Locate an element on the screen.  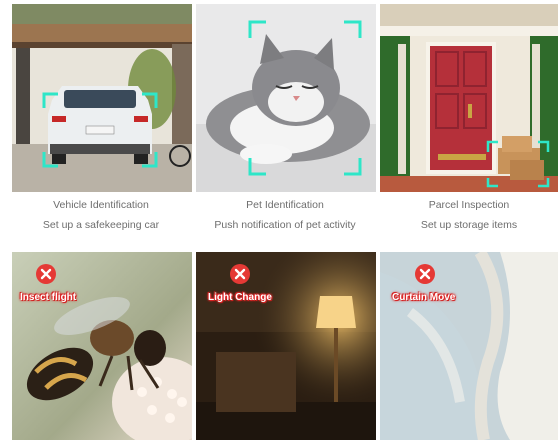
vehicle-photo is located at coordinates (102, 98).